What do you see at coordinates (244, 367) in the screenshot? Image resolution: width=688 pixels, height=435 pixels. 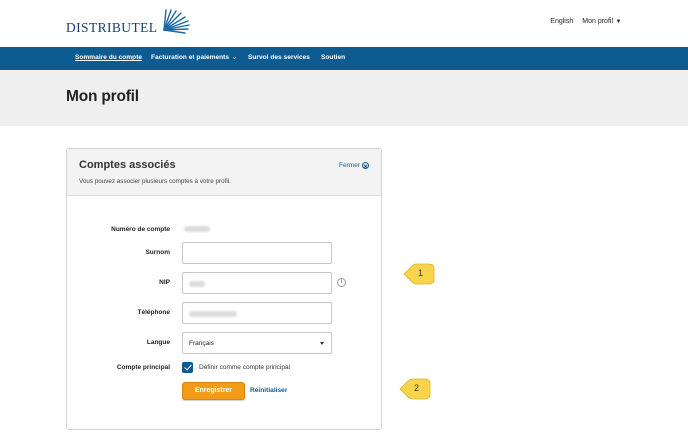 I see `principal-checkbox-label: Définir comme compte principal` at bounding box center [244, 367].